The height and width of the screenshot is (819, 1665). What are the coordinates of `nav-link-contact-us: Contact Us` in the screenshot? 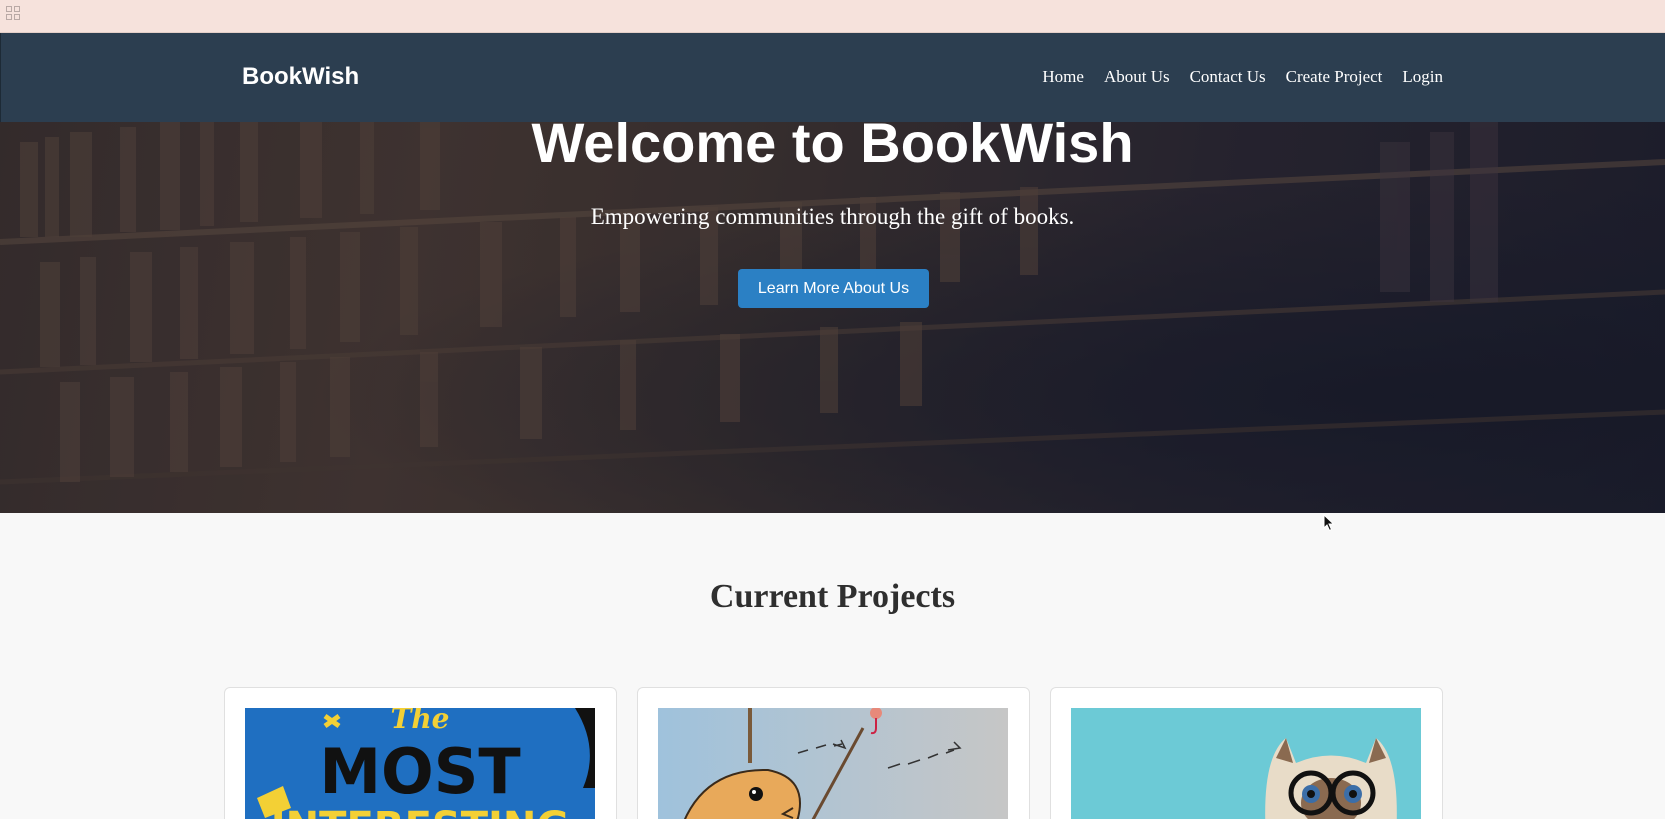 It's located at (1228, 77).